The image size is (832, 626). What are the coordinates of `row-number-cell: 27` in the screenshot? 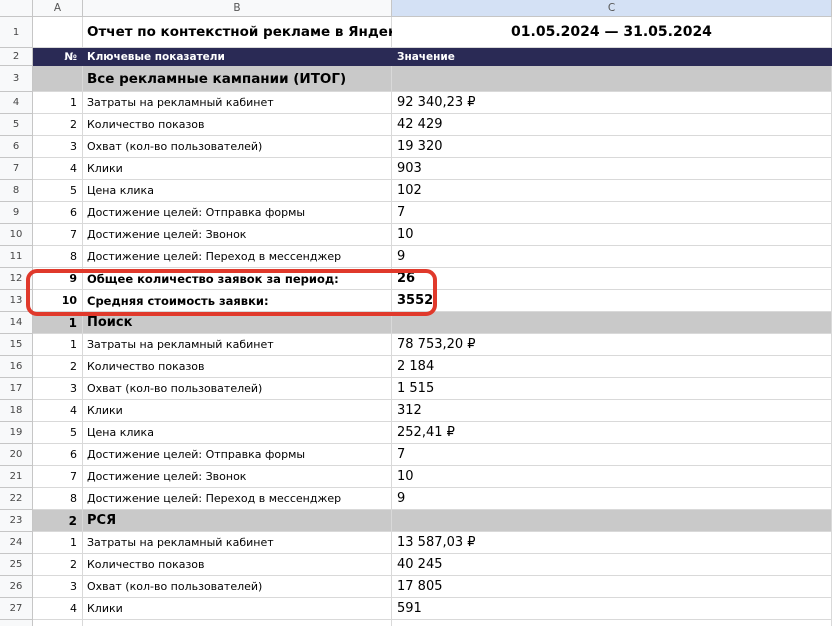 It's located at (16, 609).